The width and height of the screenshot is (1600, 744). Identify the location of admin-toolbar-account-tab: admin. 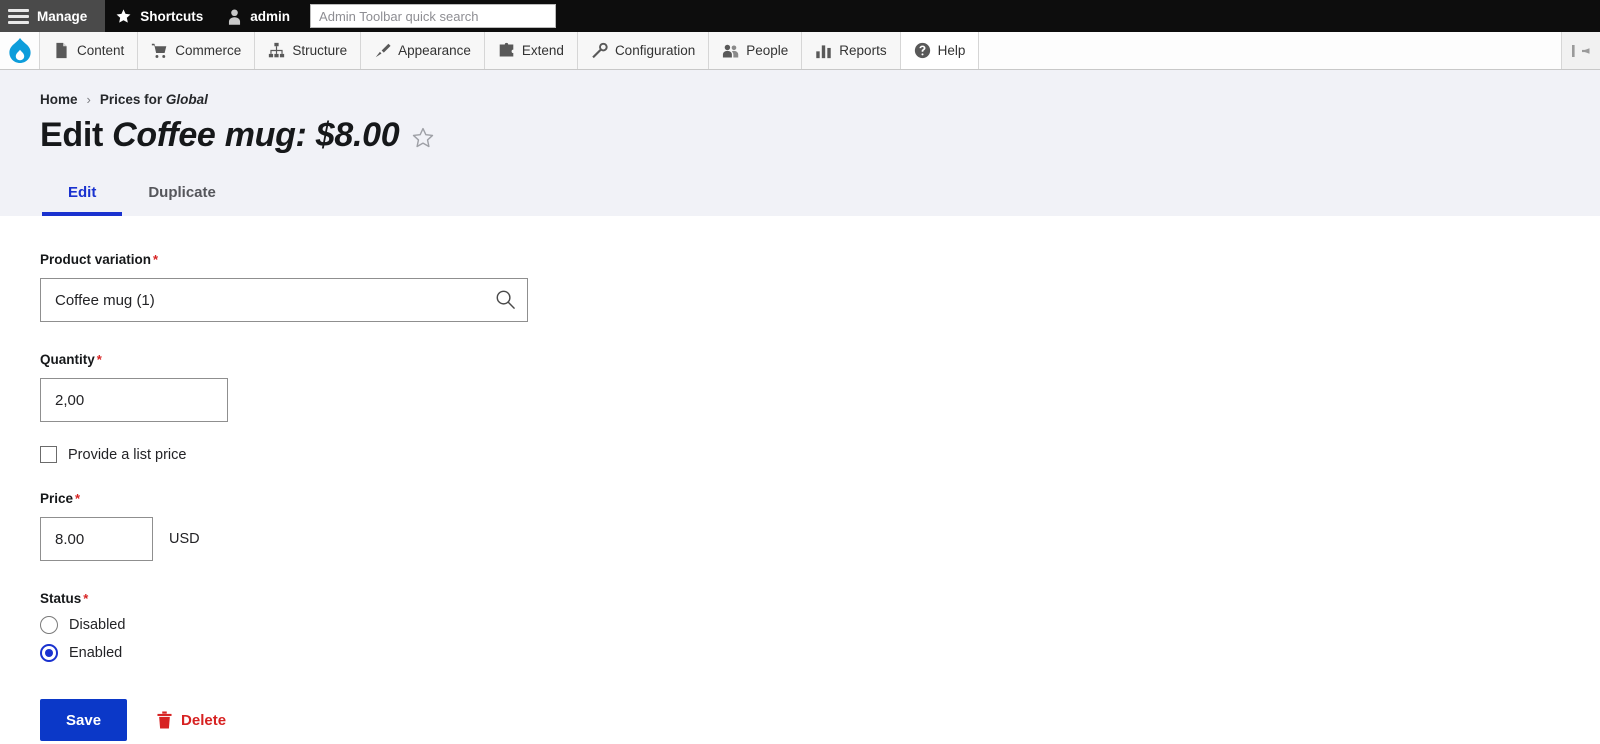
(261, 16).